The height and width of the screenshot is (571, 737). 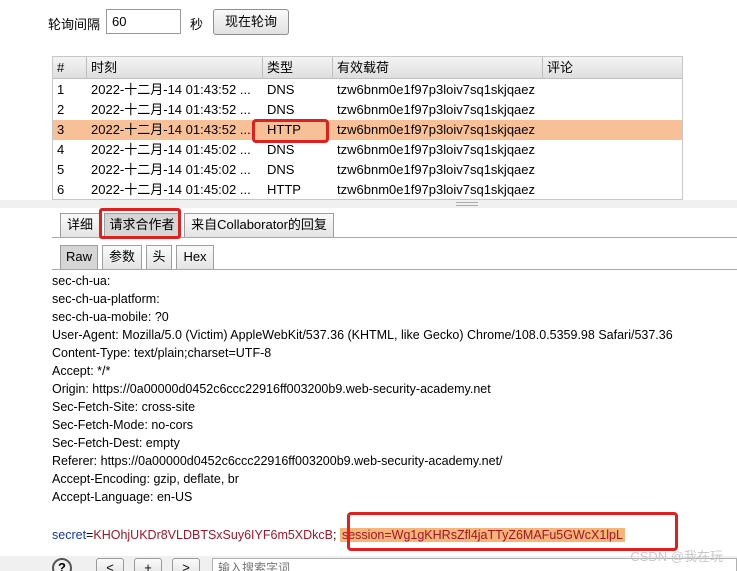 What do you see at coordinates (122, 497) in the screenshot?
I see `header-line: Accept-Language: en-US` at bounding box center [122, 497].